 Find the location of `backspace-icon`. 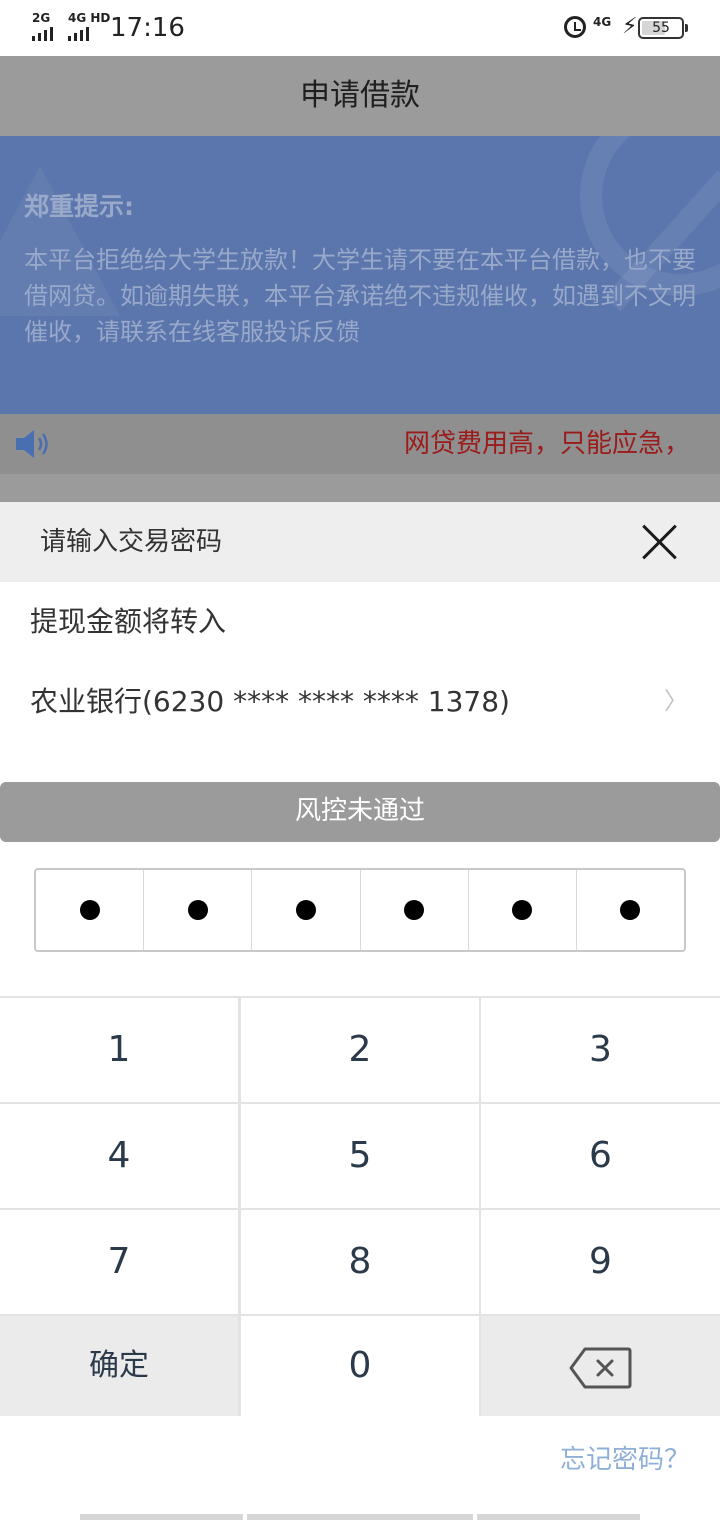

backspace-icon is located at coordinates (600, 1368).